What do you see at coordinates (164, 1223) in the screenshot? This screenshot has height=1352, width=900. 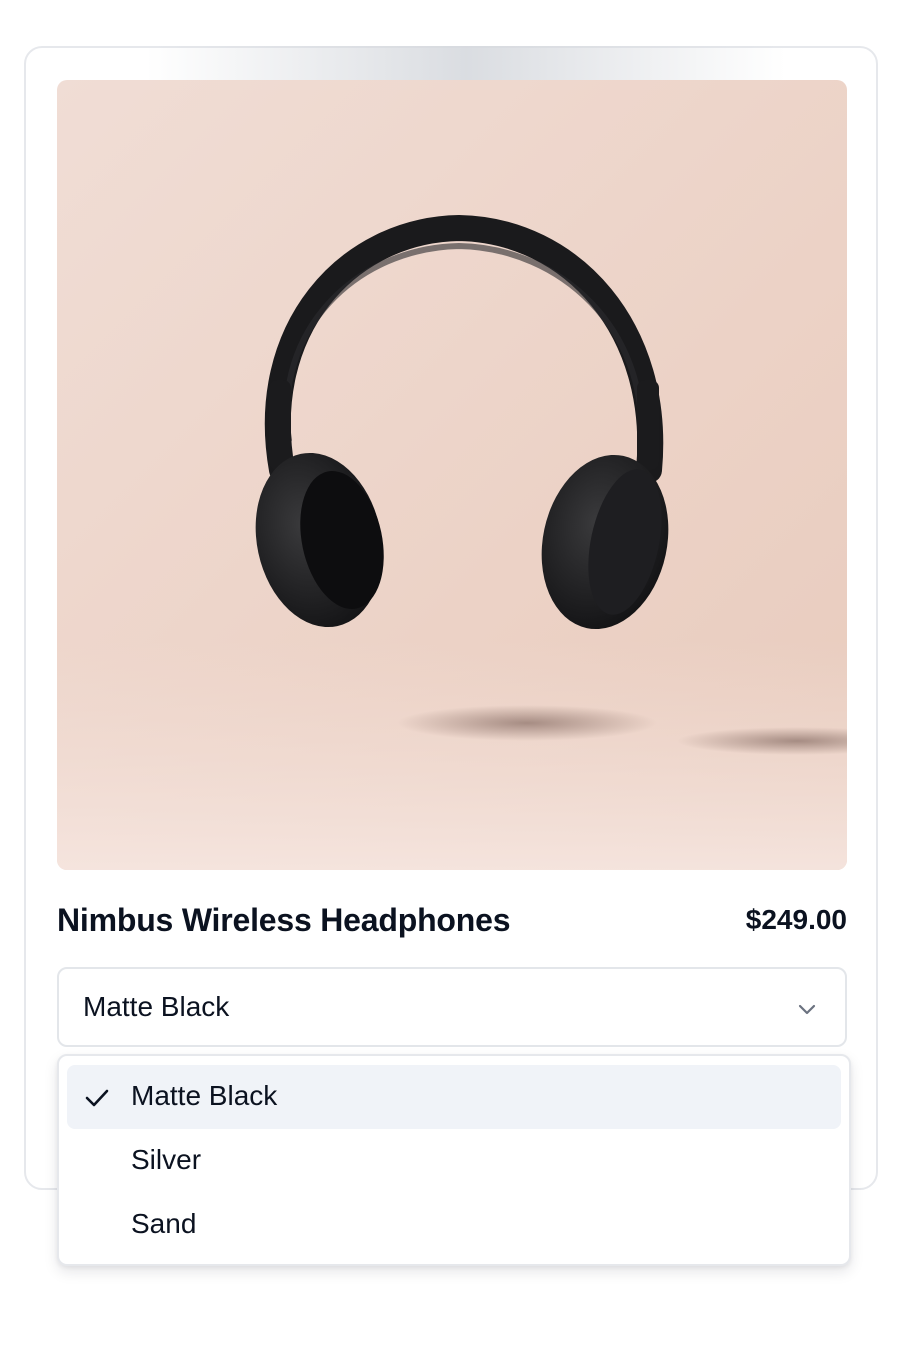 I see `option-label: Sand` at bounding box center [164, 1223].